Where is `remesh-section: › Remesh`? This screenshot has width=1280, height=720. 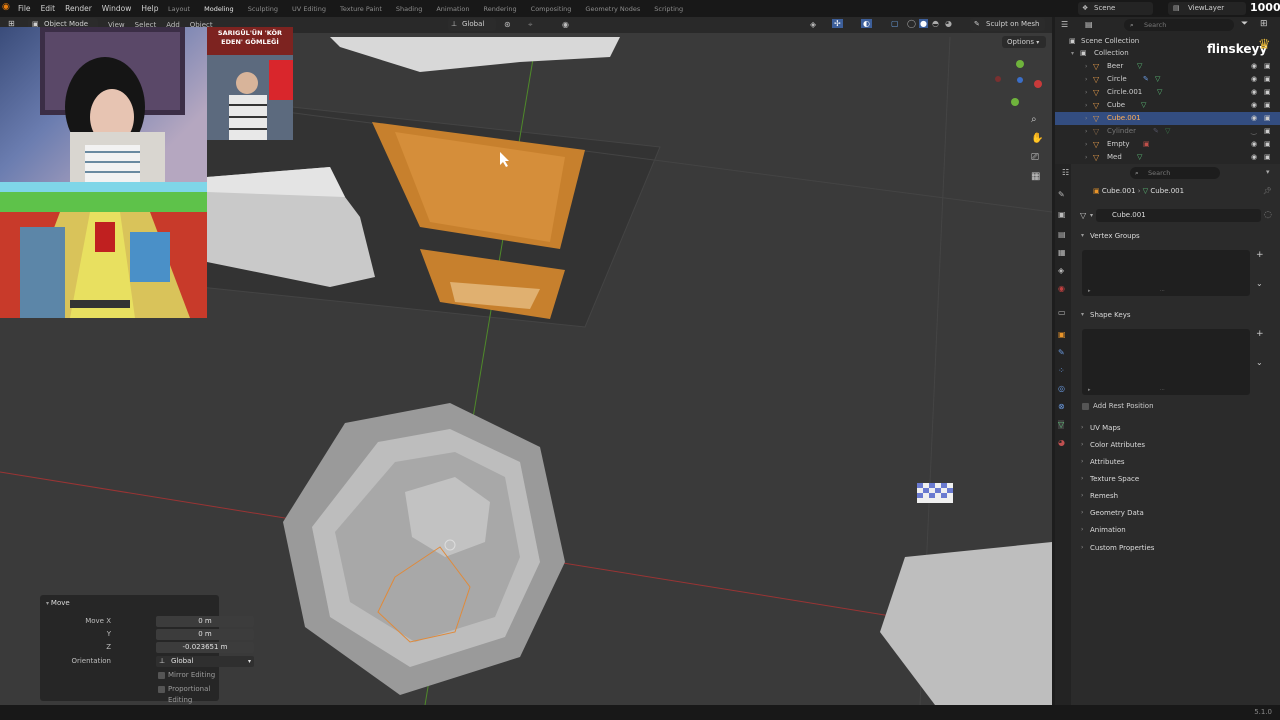
remesh-section: › Remesh is located at coordinates (1175, 496).